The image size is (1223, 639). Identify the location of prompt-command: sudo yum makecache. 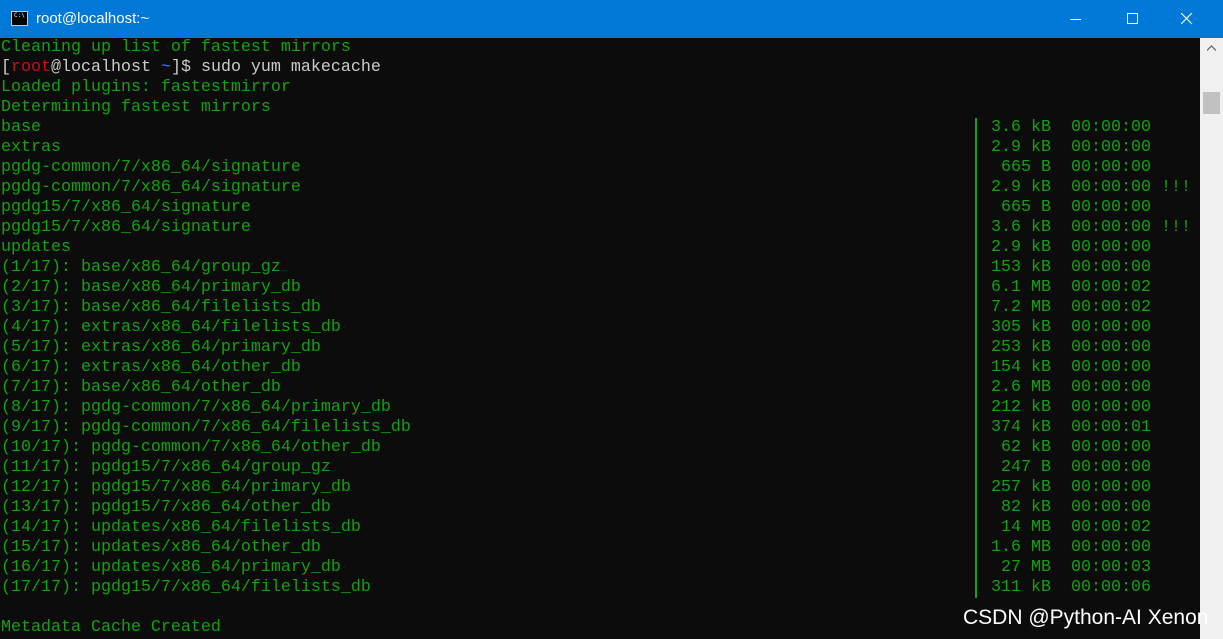
(290, 67).